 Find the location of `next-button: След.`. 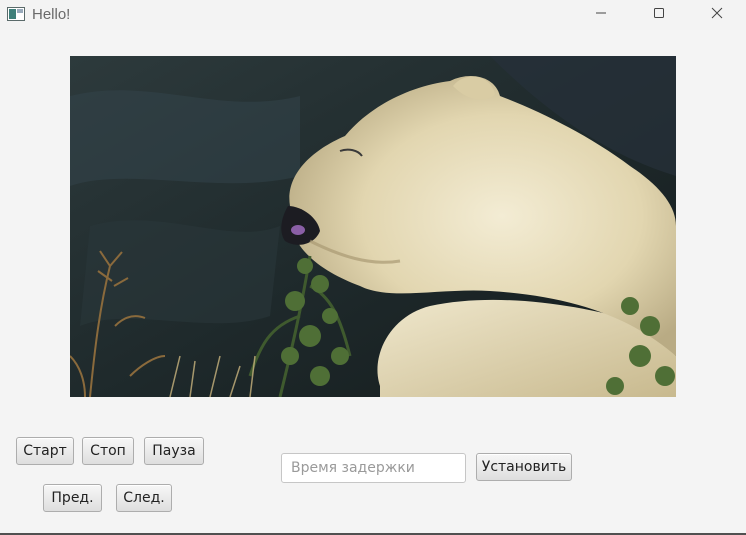

next-button: След. is located at coordinates (144, 498).